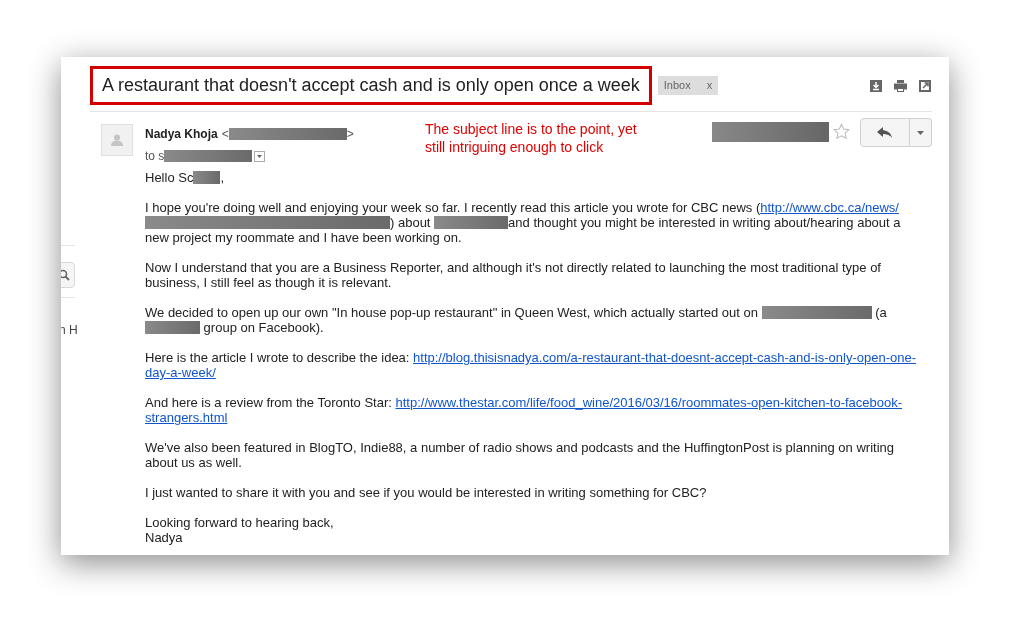  What do you see at coordinates (181, 134) in the screenshot?
I see `sender-name: Nadya Khoja` at bounding box center [181, 134].